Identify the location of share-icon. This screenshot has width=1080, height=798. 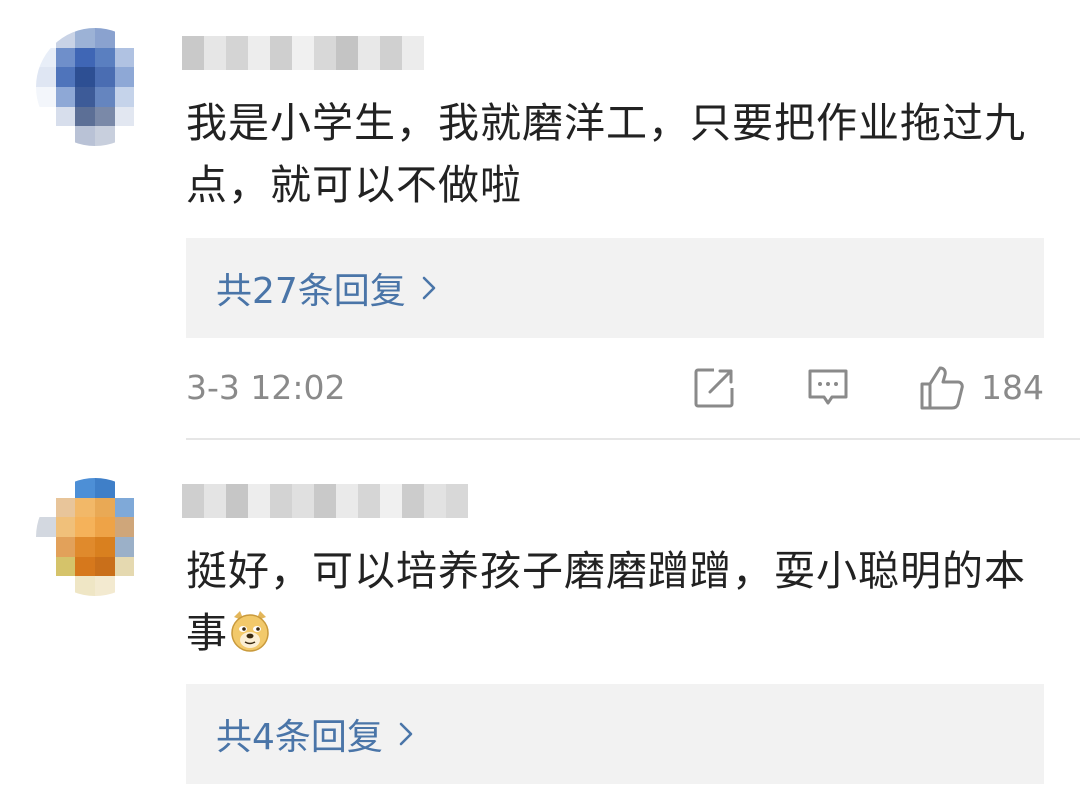
(714, 388).